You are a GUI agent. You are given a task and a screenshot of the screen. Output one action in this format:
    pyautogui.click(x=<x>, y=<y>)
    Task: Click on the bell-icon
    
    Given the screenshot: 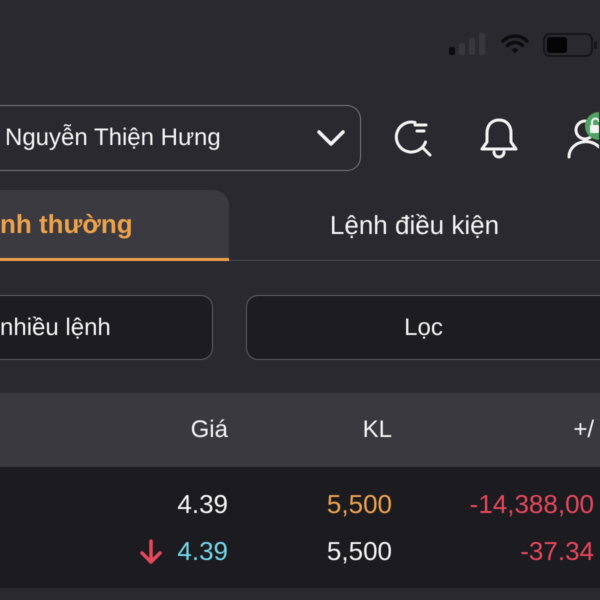 What is the action you would take?
    pyautogui.click(x=499, y=138)
    